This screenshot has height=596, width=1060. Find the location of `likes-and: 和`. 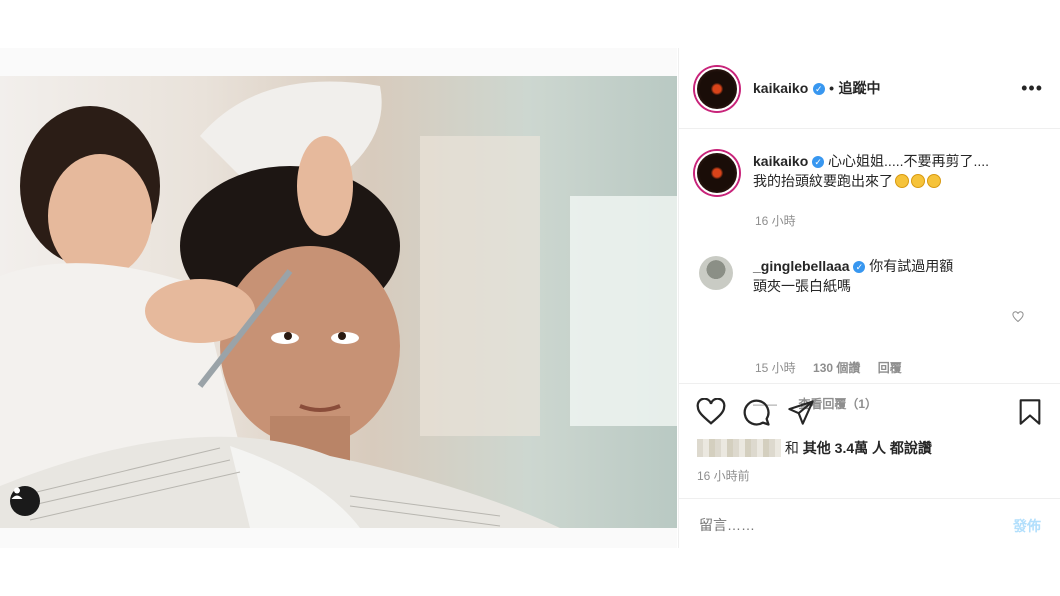

likes-and: 和 is located at coordinates (791, 448).